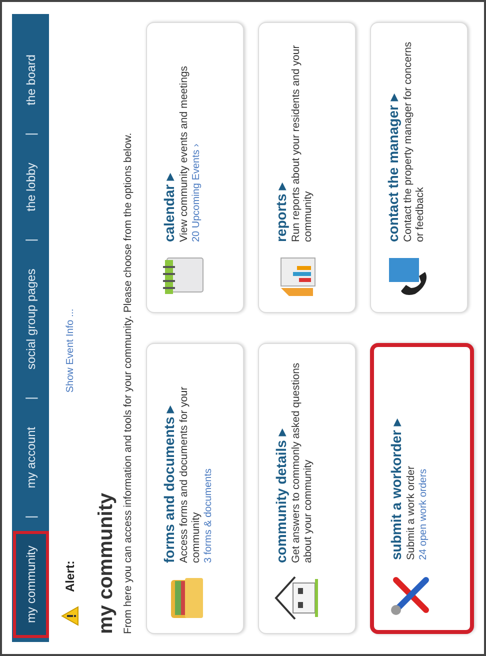 This screenshot has height=656, width=486. Describe the element at coordinates (30, 319) in the screenshot. I see `nav-tab: social group pages` at that location.